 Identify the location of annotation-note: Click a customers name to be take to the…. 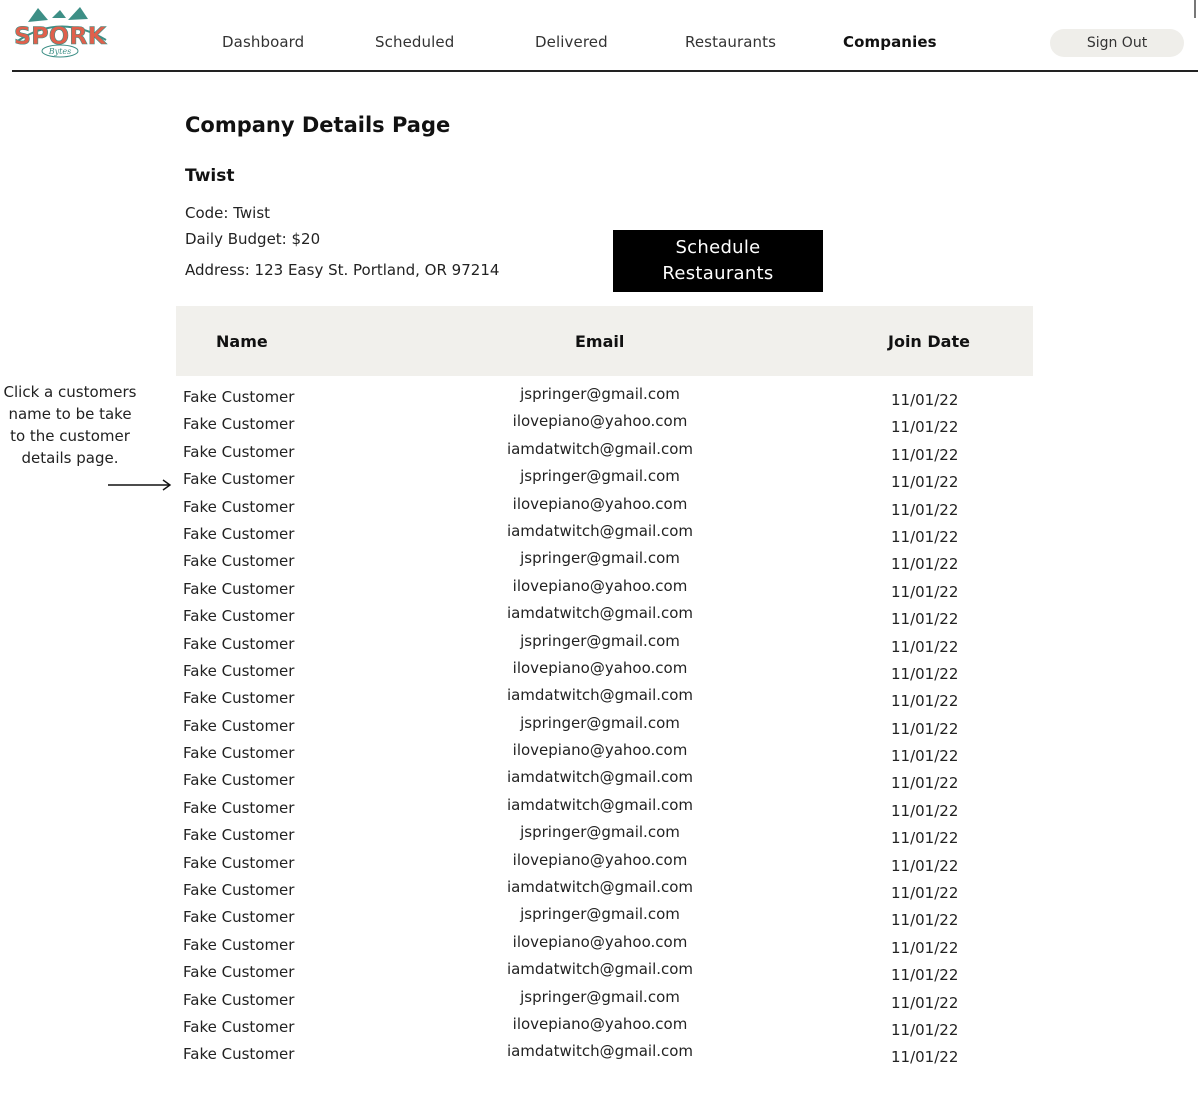
(70, 425).